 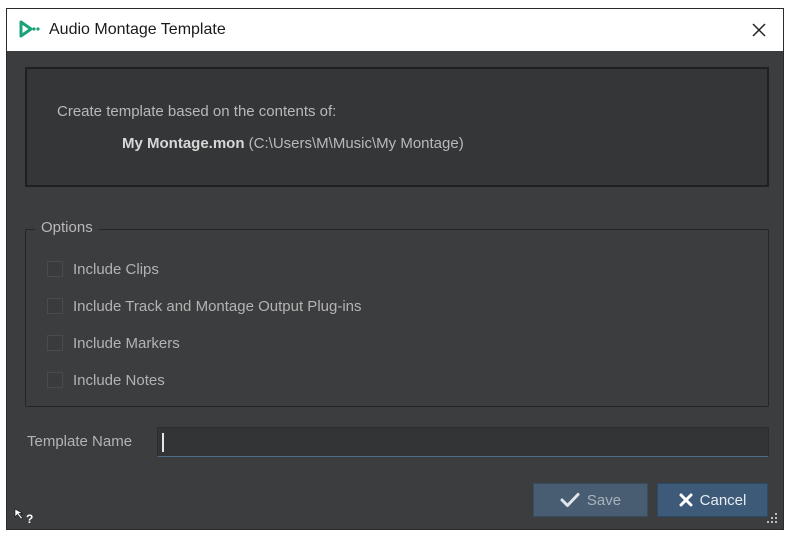 What do you see at coordinates (183, 143) in the screenshot?
I see `source-filename: My Montage.mon` at bounding box center [183, 143].